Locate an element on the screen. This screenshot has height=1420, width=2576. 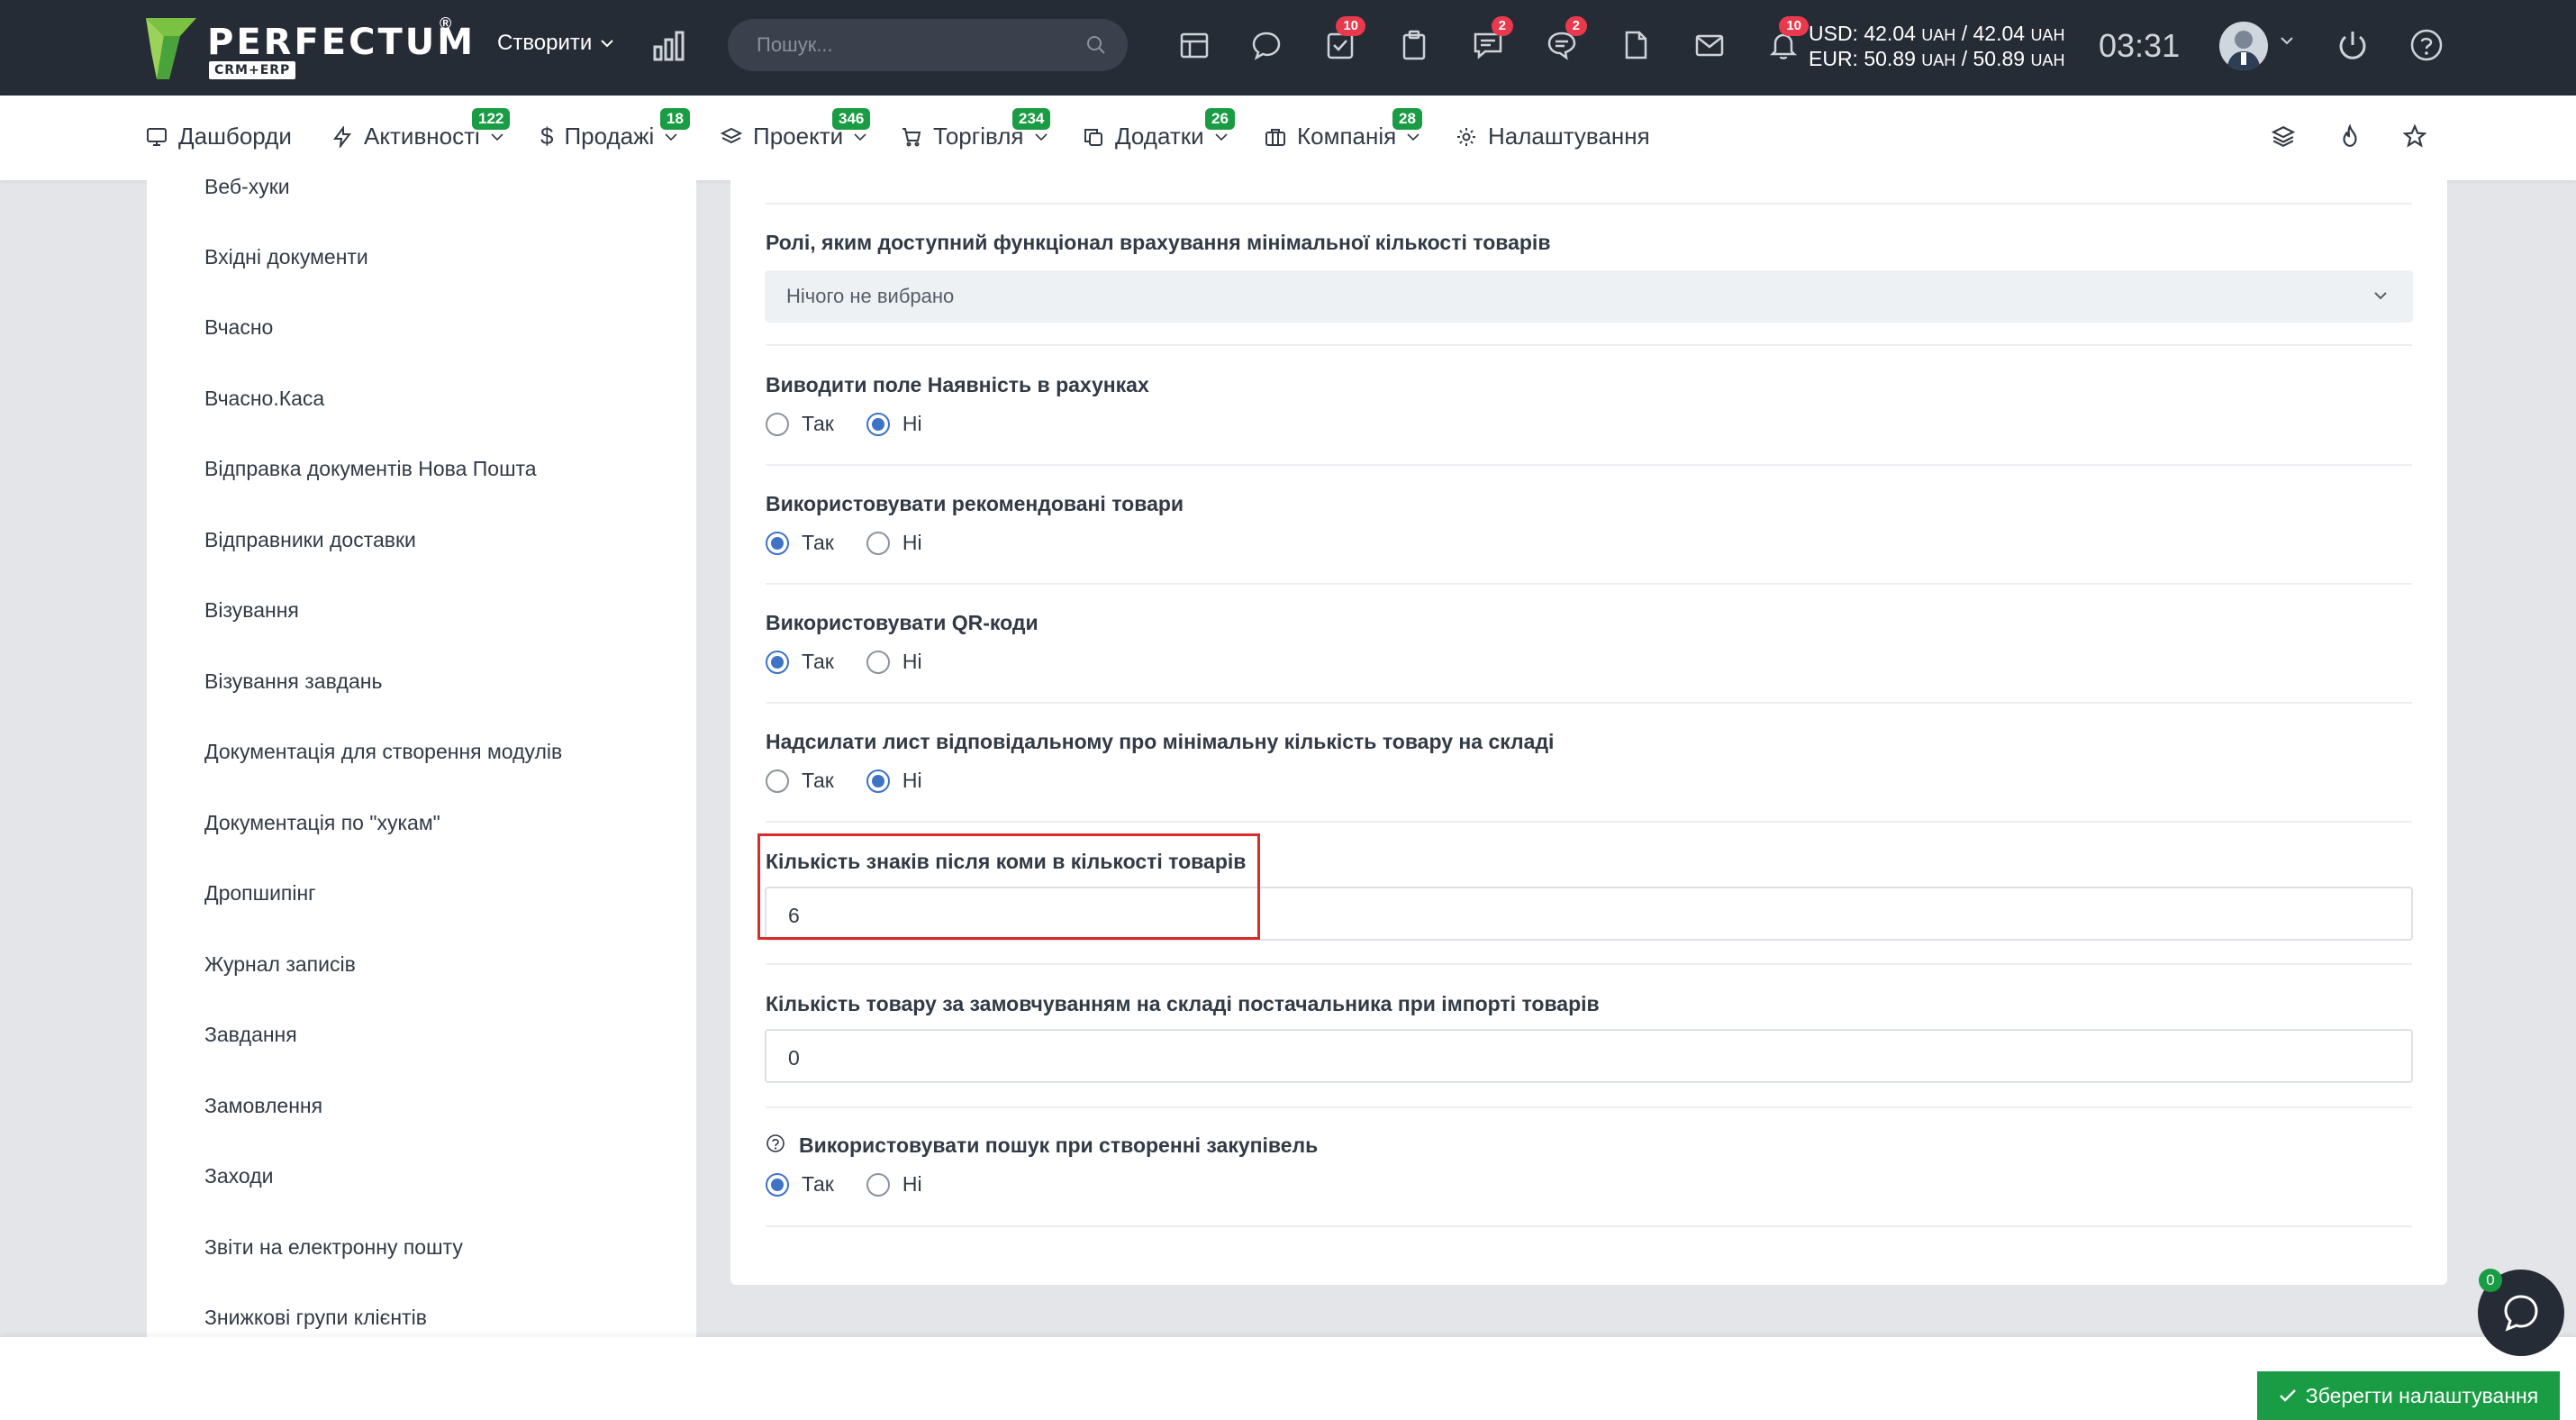
chat-icon is located at coordinates (2521, 1314).